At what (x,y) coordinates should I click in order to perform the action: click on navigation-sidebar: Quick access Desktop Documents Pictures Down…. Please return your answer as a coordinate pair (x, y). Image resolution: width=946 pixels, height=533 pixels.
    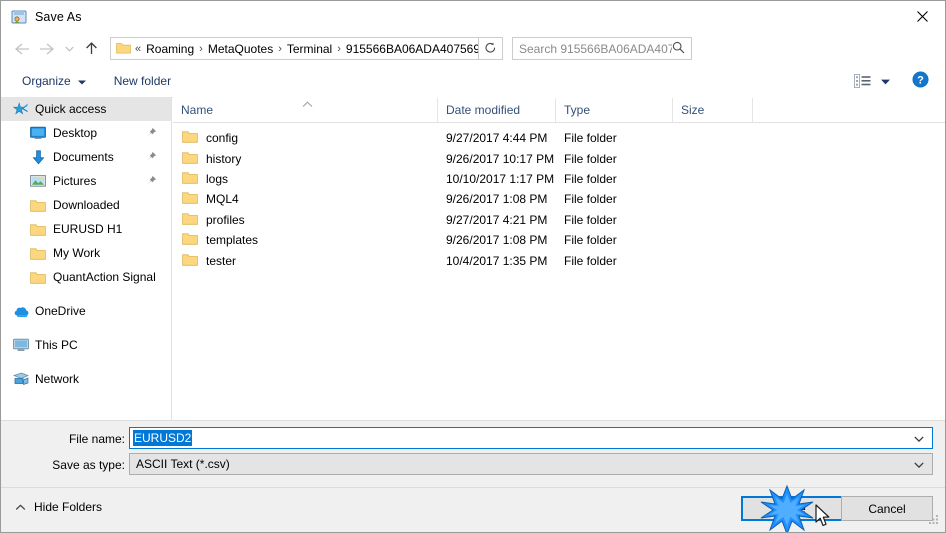
    Looking at the image, I should click on (86, 258).